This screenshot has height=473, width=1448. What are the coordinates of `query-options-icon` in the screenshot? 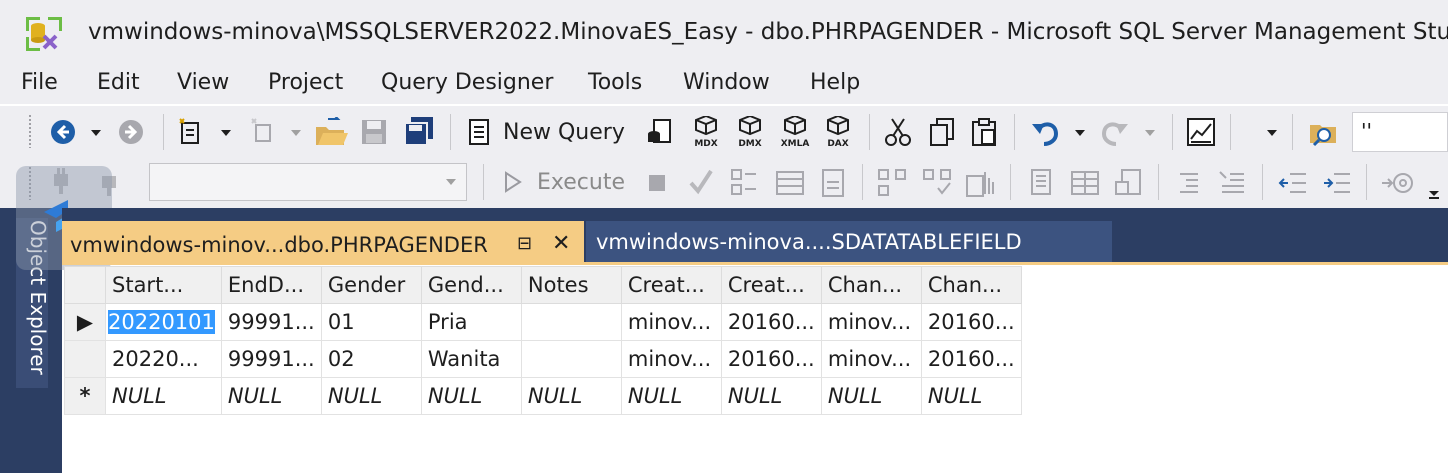 It's located at (745, 185).